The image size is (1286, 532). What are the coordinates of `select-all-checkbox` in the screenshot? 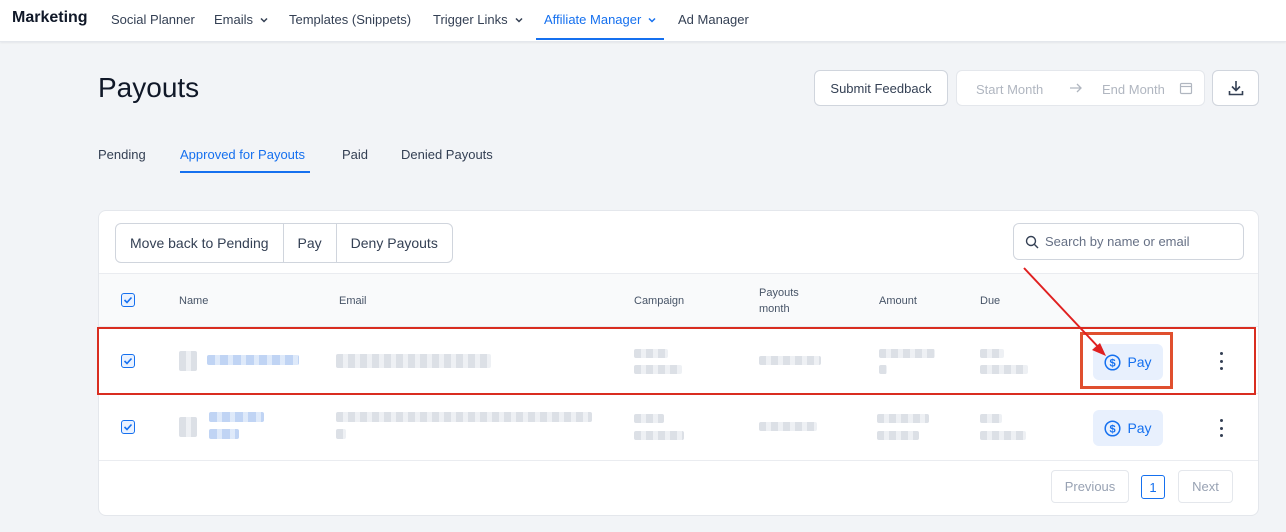 It's located at (128, 300).